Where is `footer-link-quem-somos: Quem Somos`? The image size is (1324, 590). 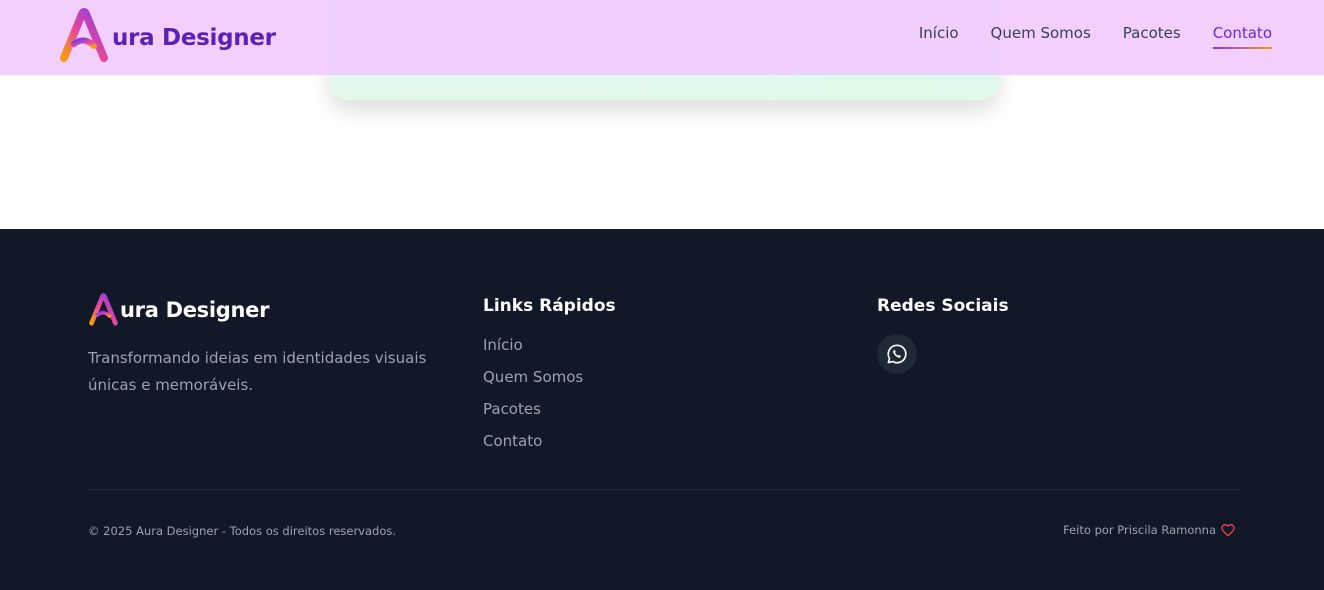
footer-link-quem-somos: Quem Somos is located at coordinates (549, 377).